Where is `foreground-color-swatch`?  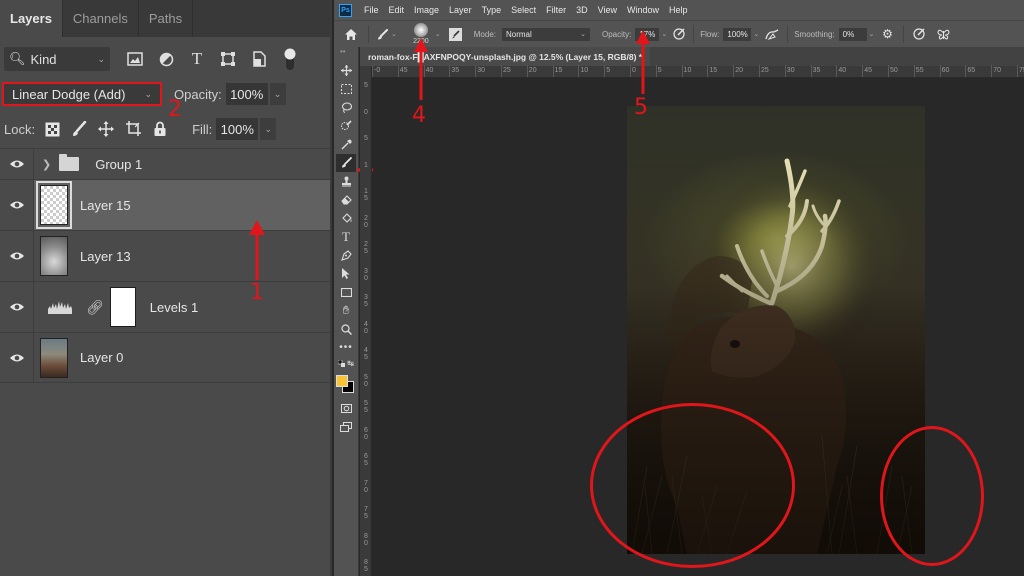 foreground-color-swatch is located at coordinates (342, 381).